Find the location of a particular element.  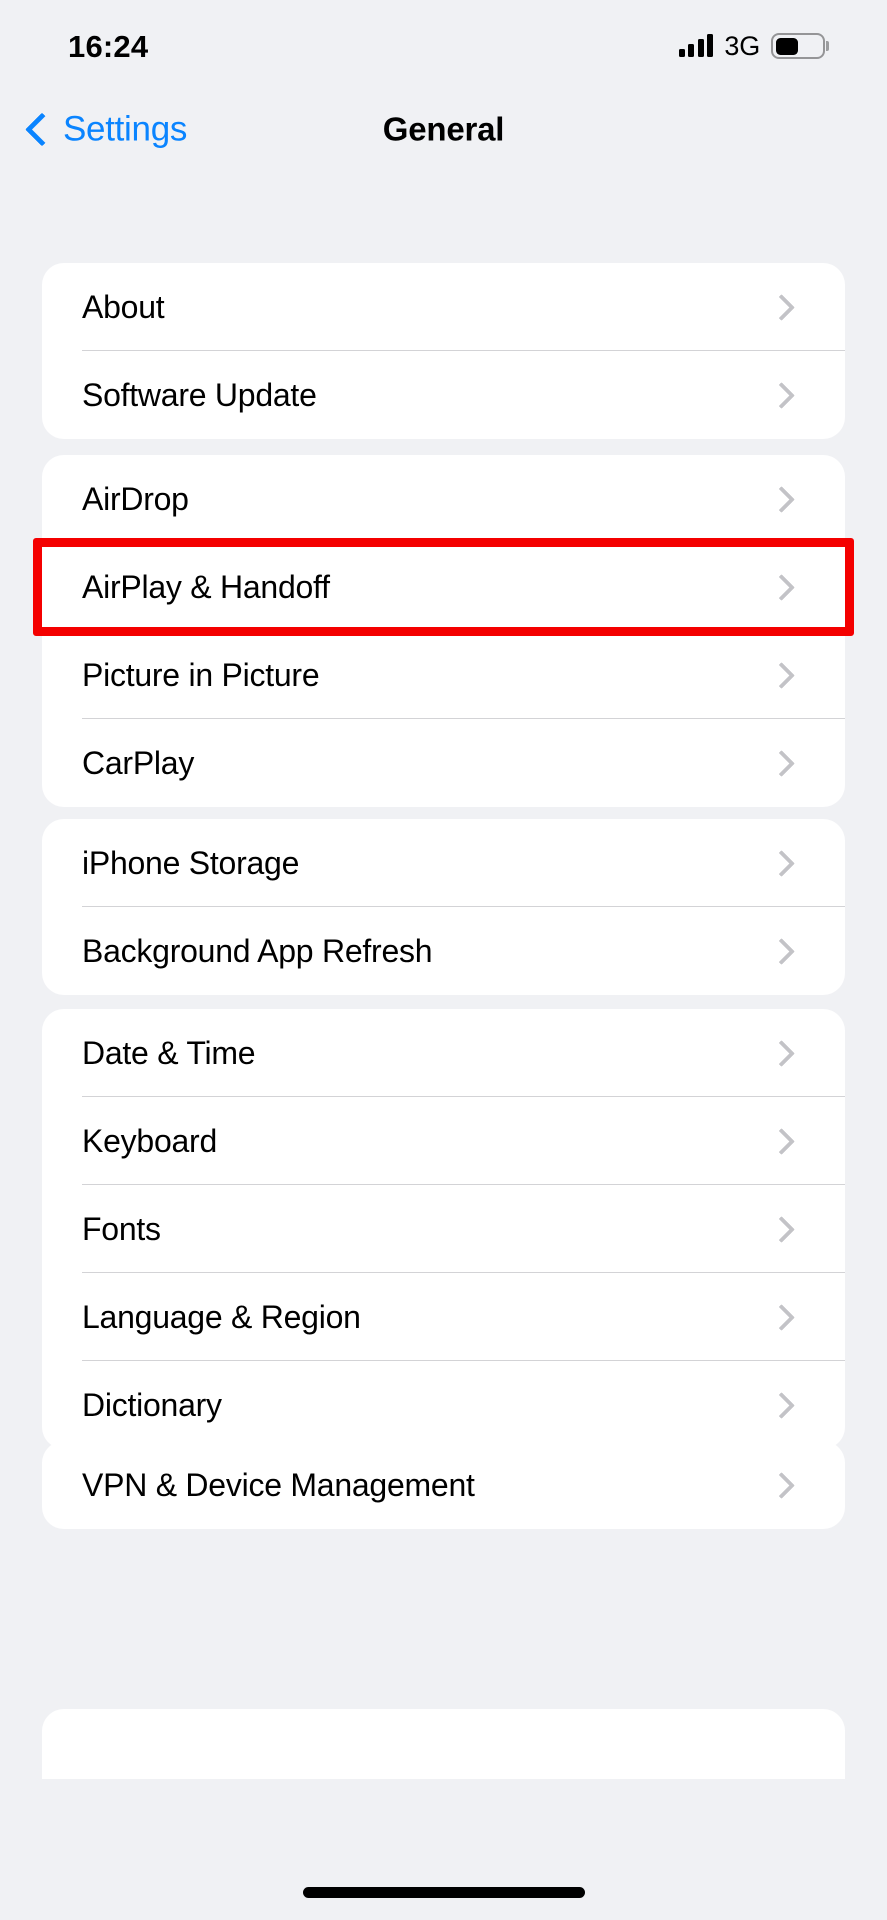

settings-row: Dictionary is located at coordinates (443, 1405).